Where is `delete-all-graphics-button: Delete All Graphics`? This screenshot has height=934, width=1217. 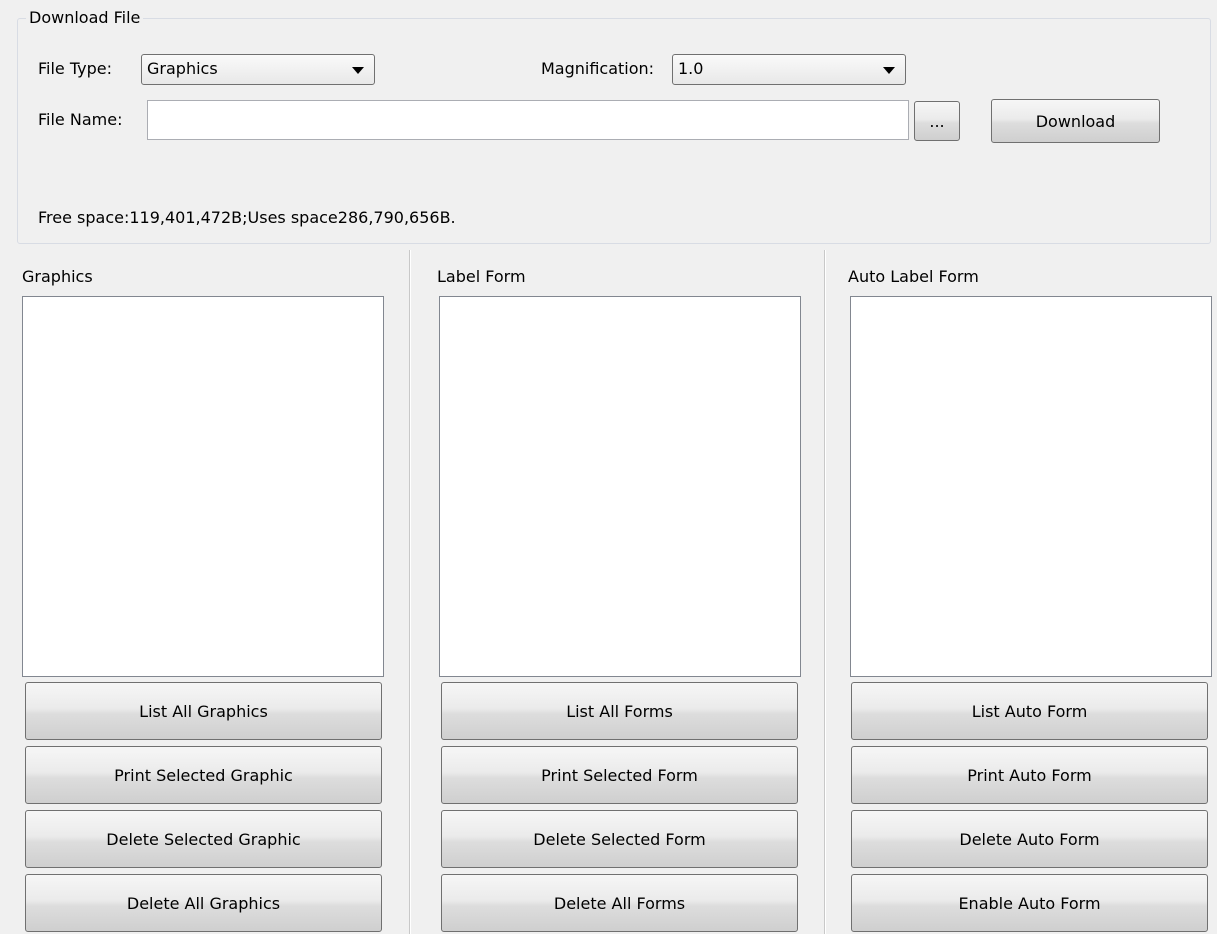 delete-all-graphics-button: Delete All Graphics is located at coordinates (203, 903).